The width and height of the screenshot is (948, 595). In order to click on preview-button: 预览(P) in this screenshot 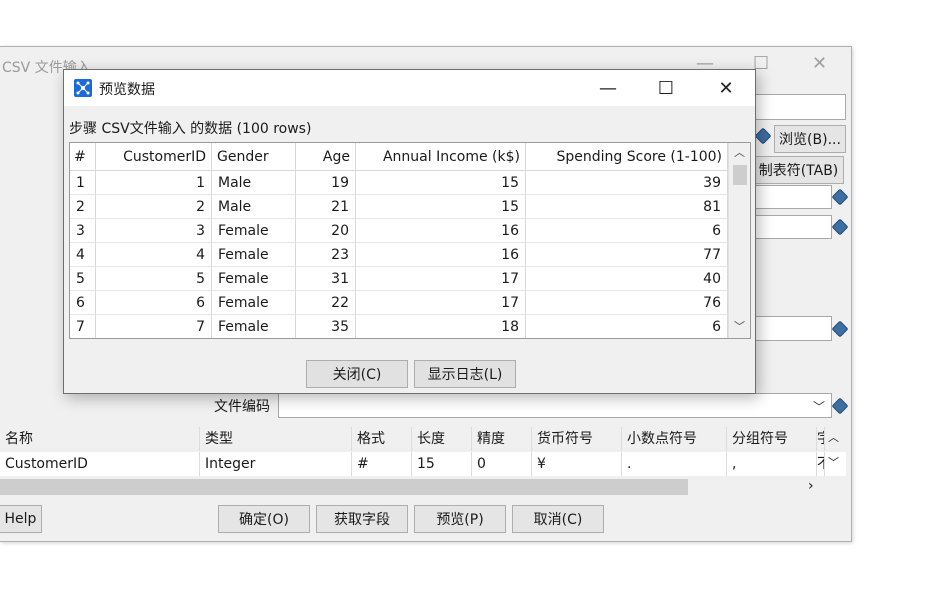, I will do `click(460, 519)`.